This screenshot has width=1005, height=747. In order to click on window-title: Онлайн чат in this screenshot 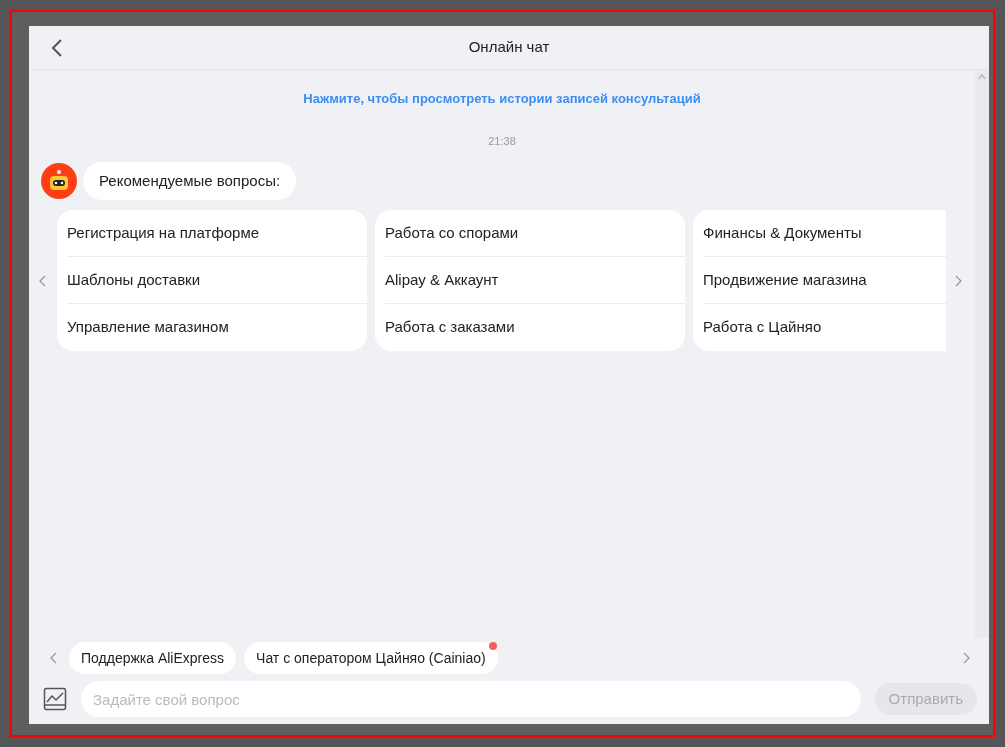, I will do `click(509, 47)`.